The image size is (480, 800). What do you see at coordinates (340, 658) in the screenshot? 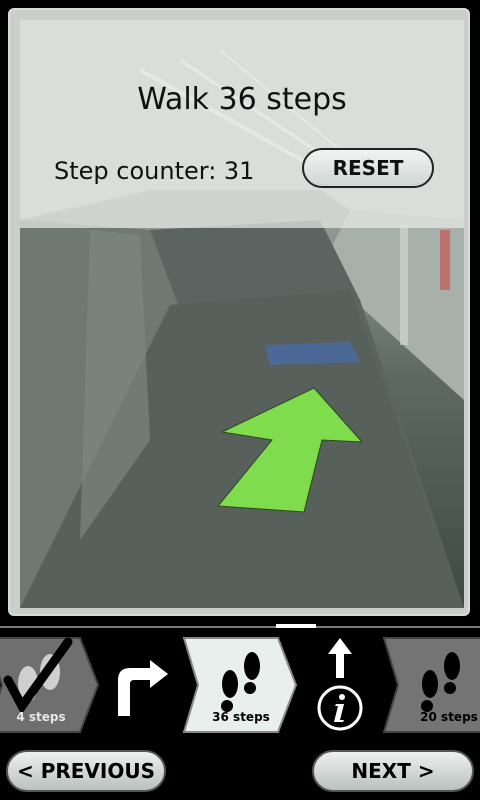
I see `straight-arrow-icon` at bounding box center [340, 658].